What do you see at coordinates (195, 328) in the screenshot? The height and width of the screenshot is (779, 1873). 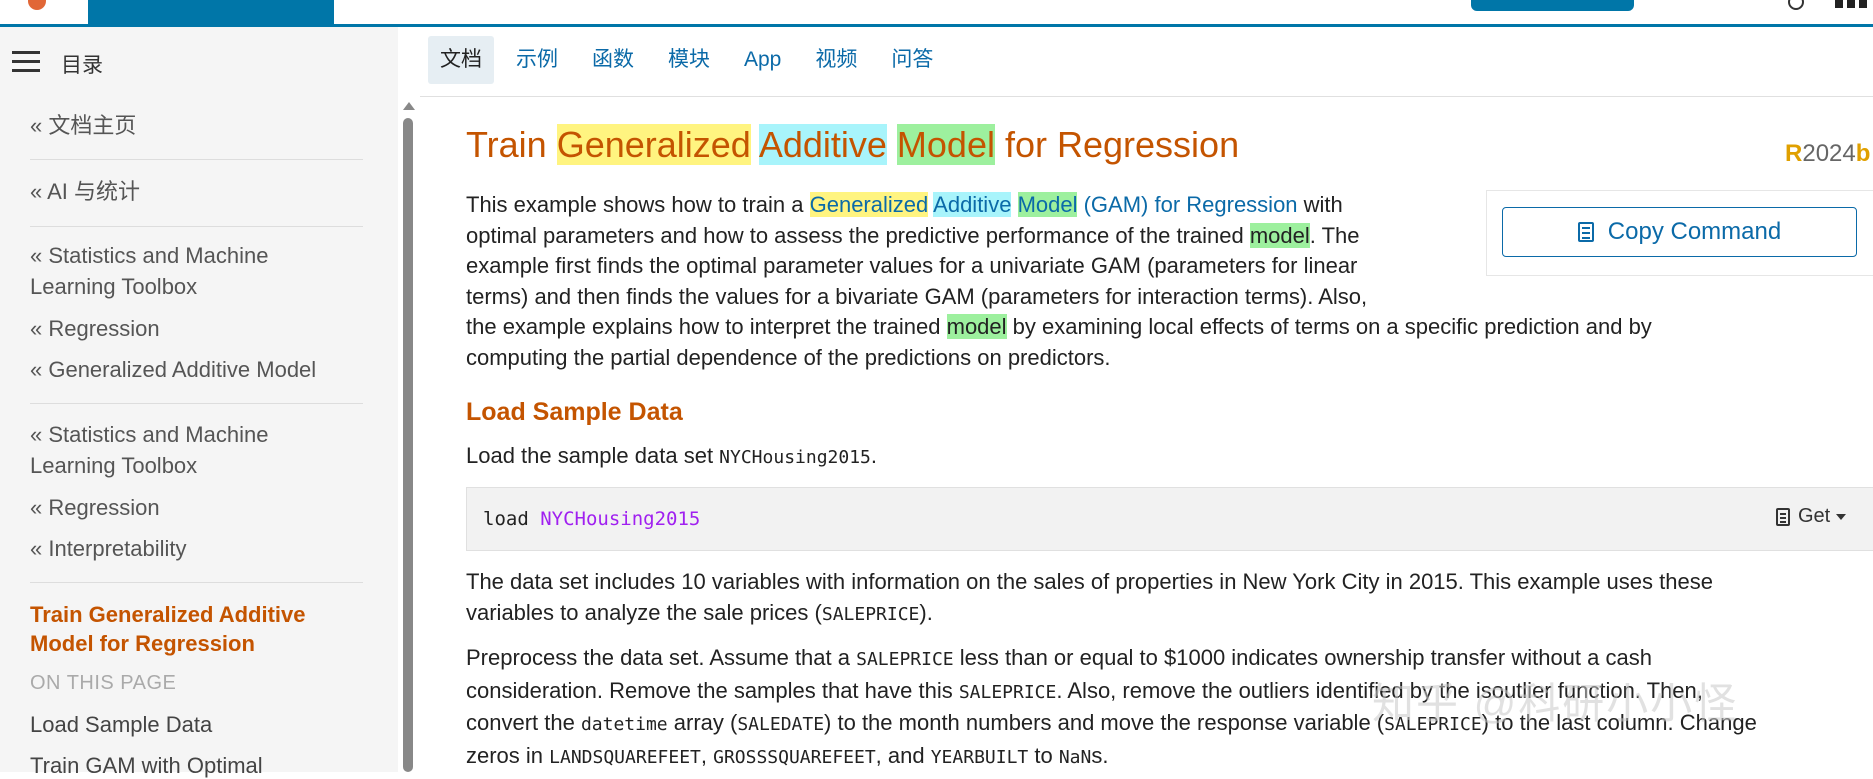 I see `nav-link-regression: « Regression` at bounding box center [195, 328].